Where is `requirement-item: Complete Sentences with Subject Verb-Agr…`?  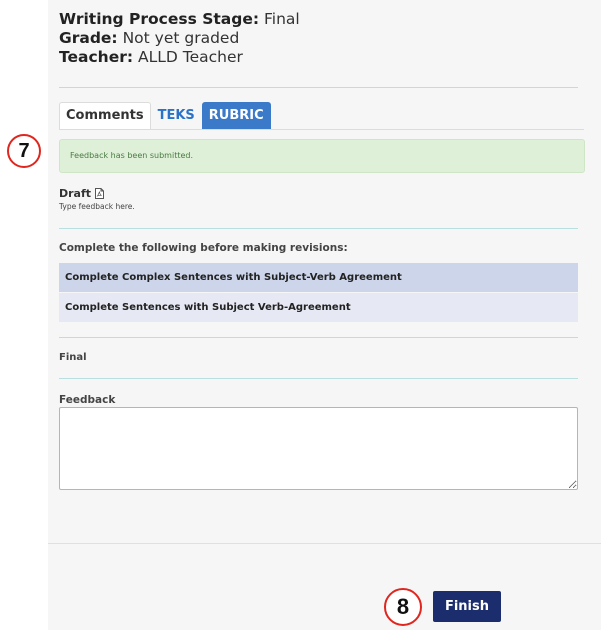
requirement-item: Complete Sentences with Subject Verb-Agr… is located at coordinates (318, 307).